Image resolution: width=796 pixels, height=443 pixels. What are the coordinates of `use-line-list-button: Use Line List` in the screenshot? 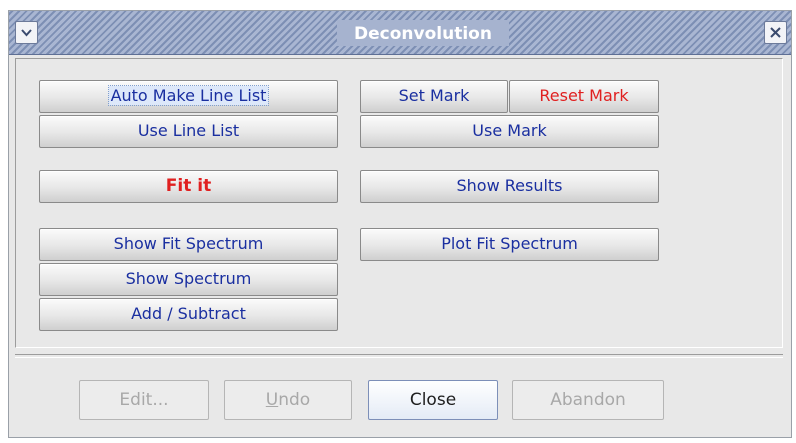 It's located at (188, 131).